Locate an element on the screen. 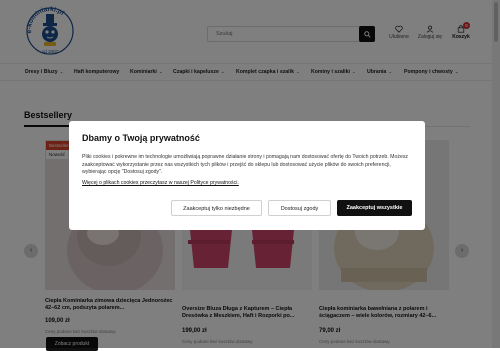  accept-all-button: Zaakceptuj wszystkie is located at coordinates (374, 208).